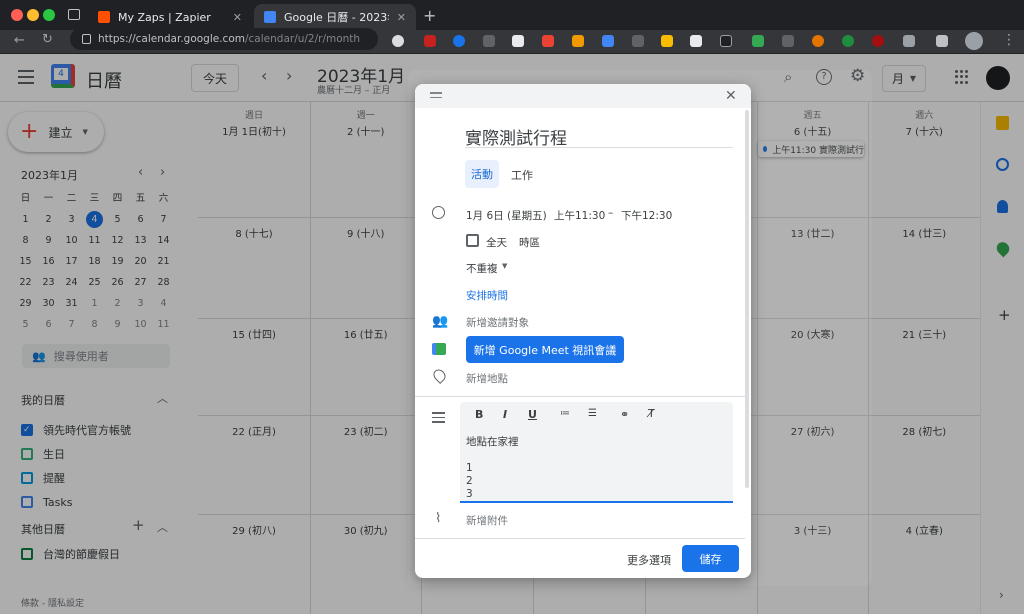  I want to click on description-line: 3, so click(469, 494).